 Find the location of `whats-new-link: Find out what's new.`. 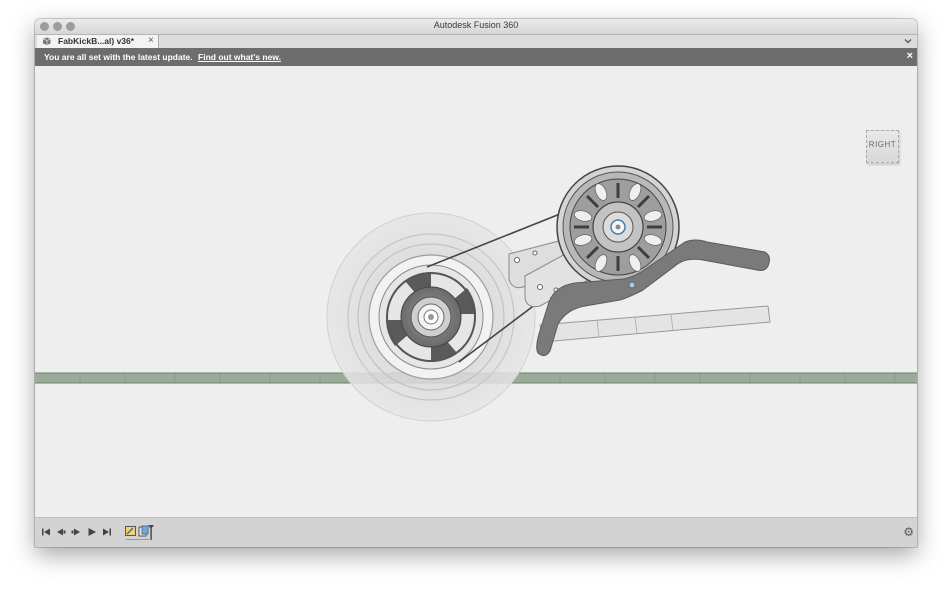

whats-new-link: Find out what's new. is located at coordinates (239, 57).